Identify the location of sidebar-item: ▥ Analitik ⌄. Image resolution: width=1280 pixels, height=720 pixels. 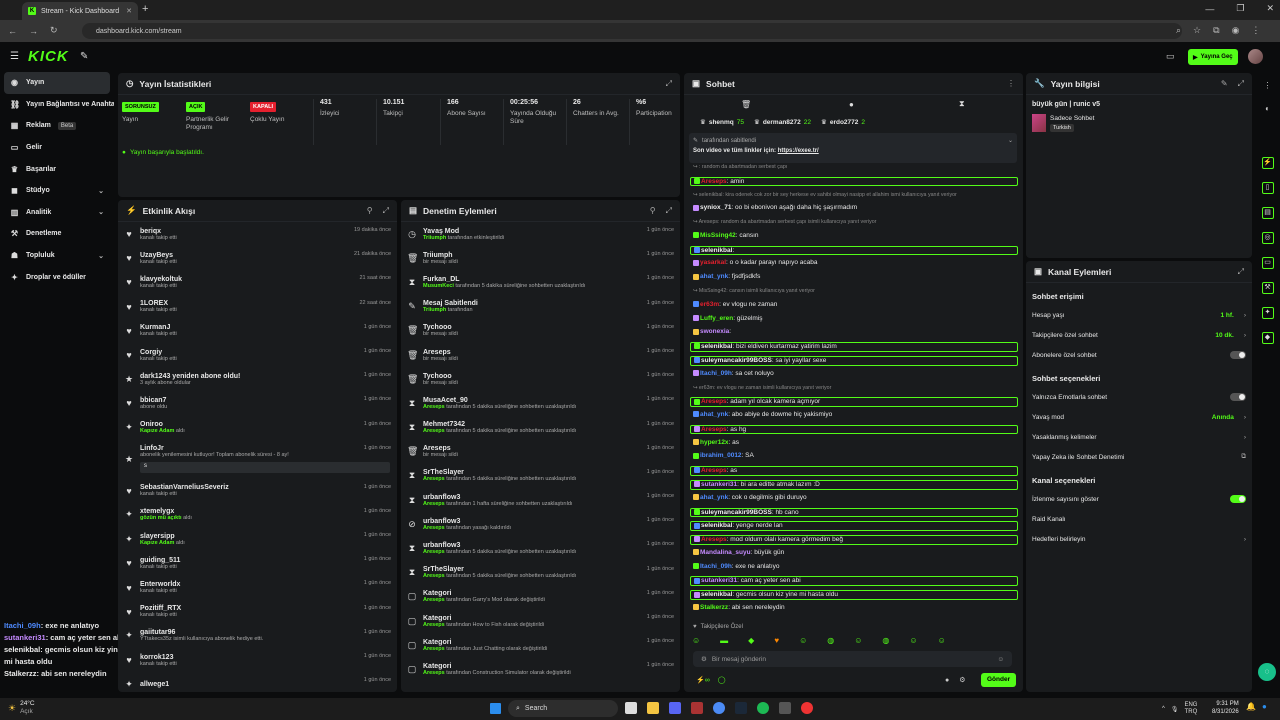
(57, 213).